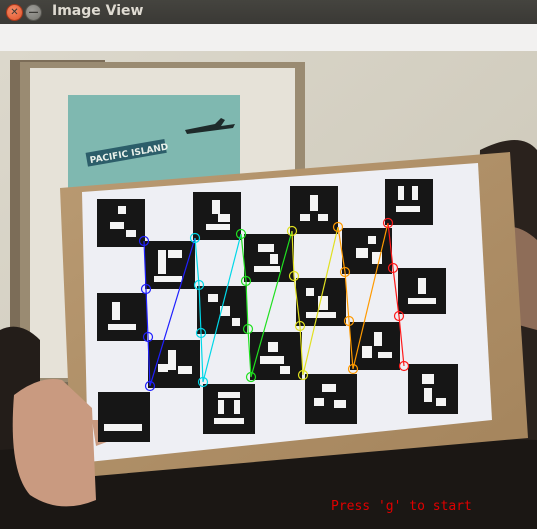  What do you see at coordinates (33, 12) in the screenshot?
I see `minimize-button: —` at bounding box center [33, 12].